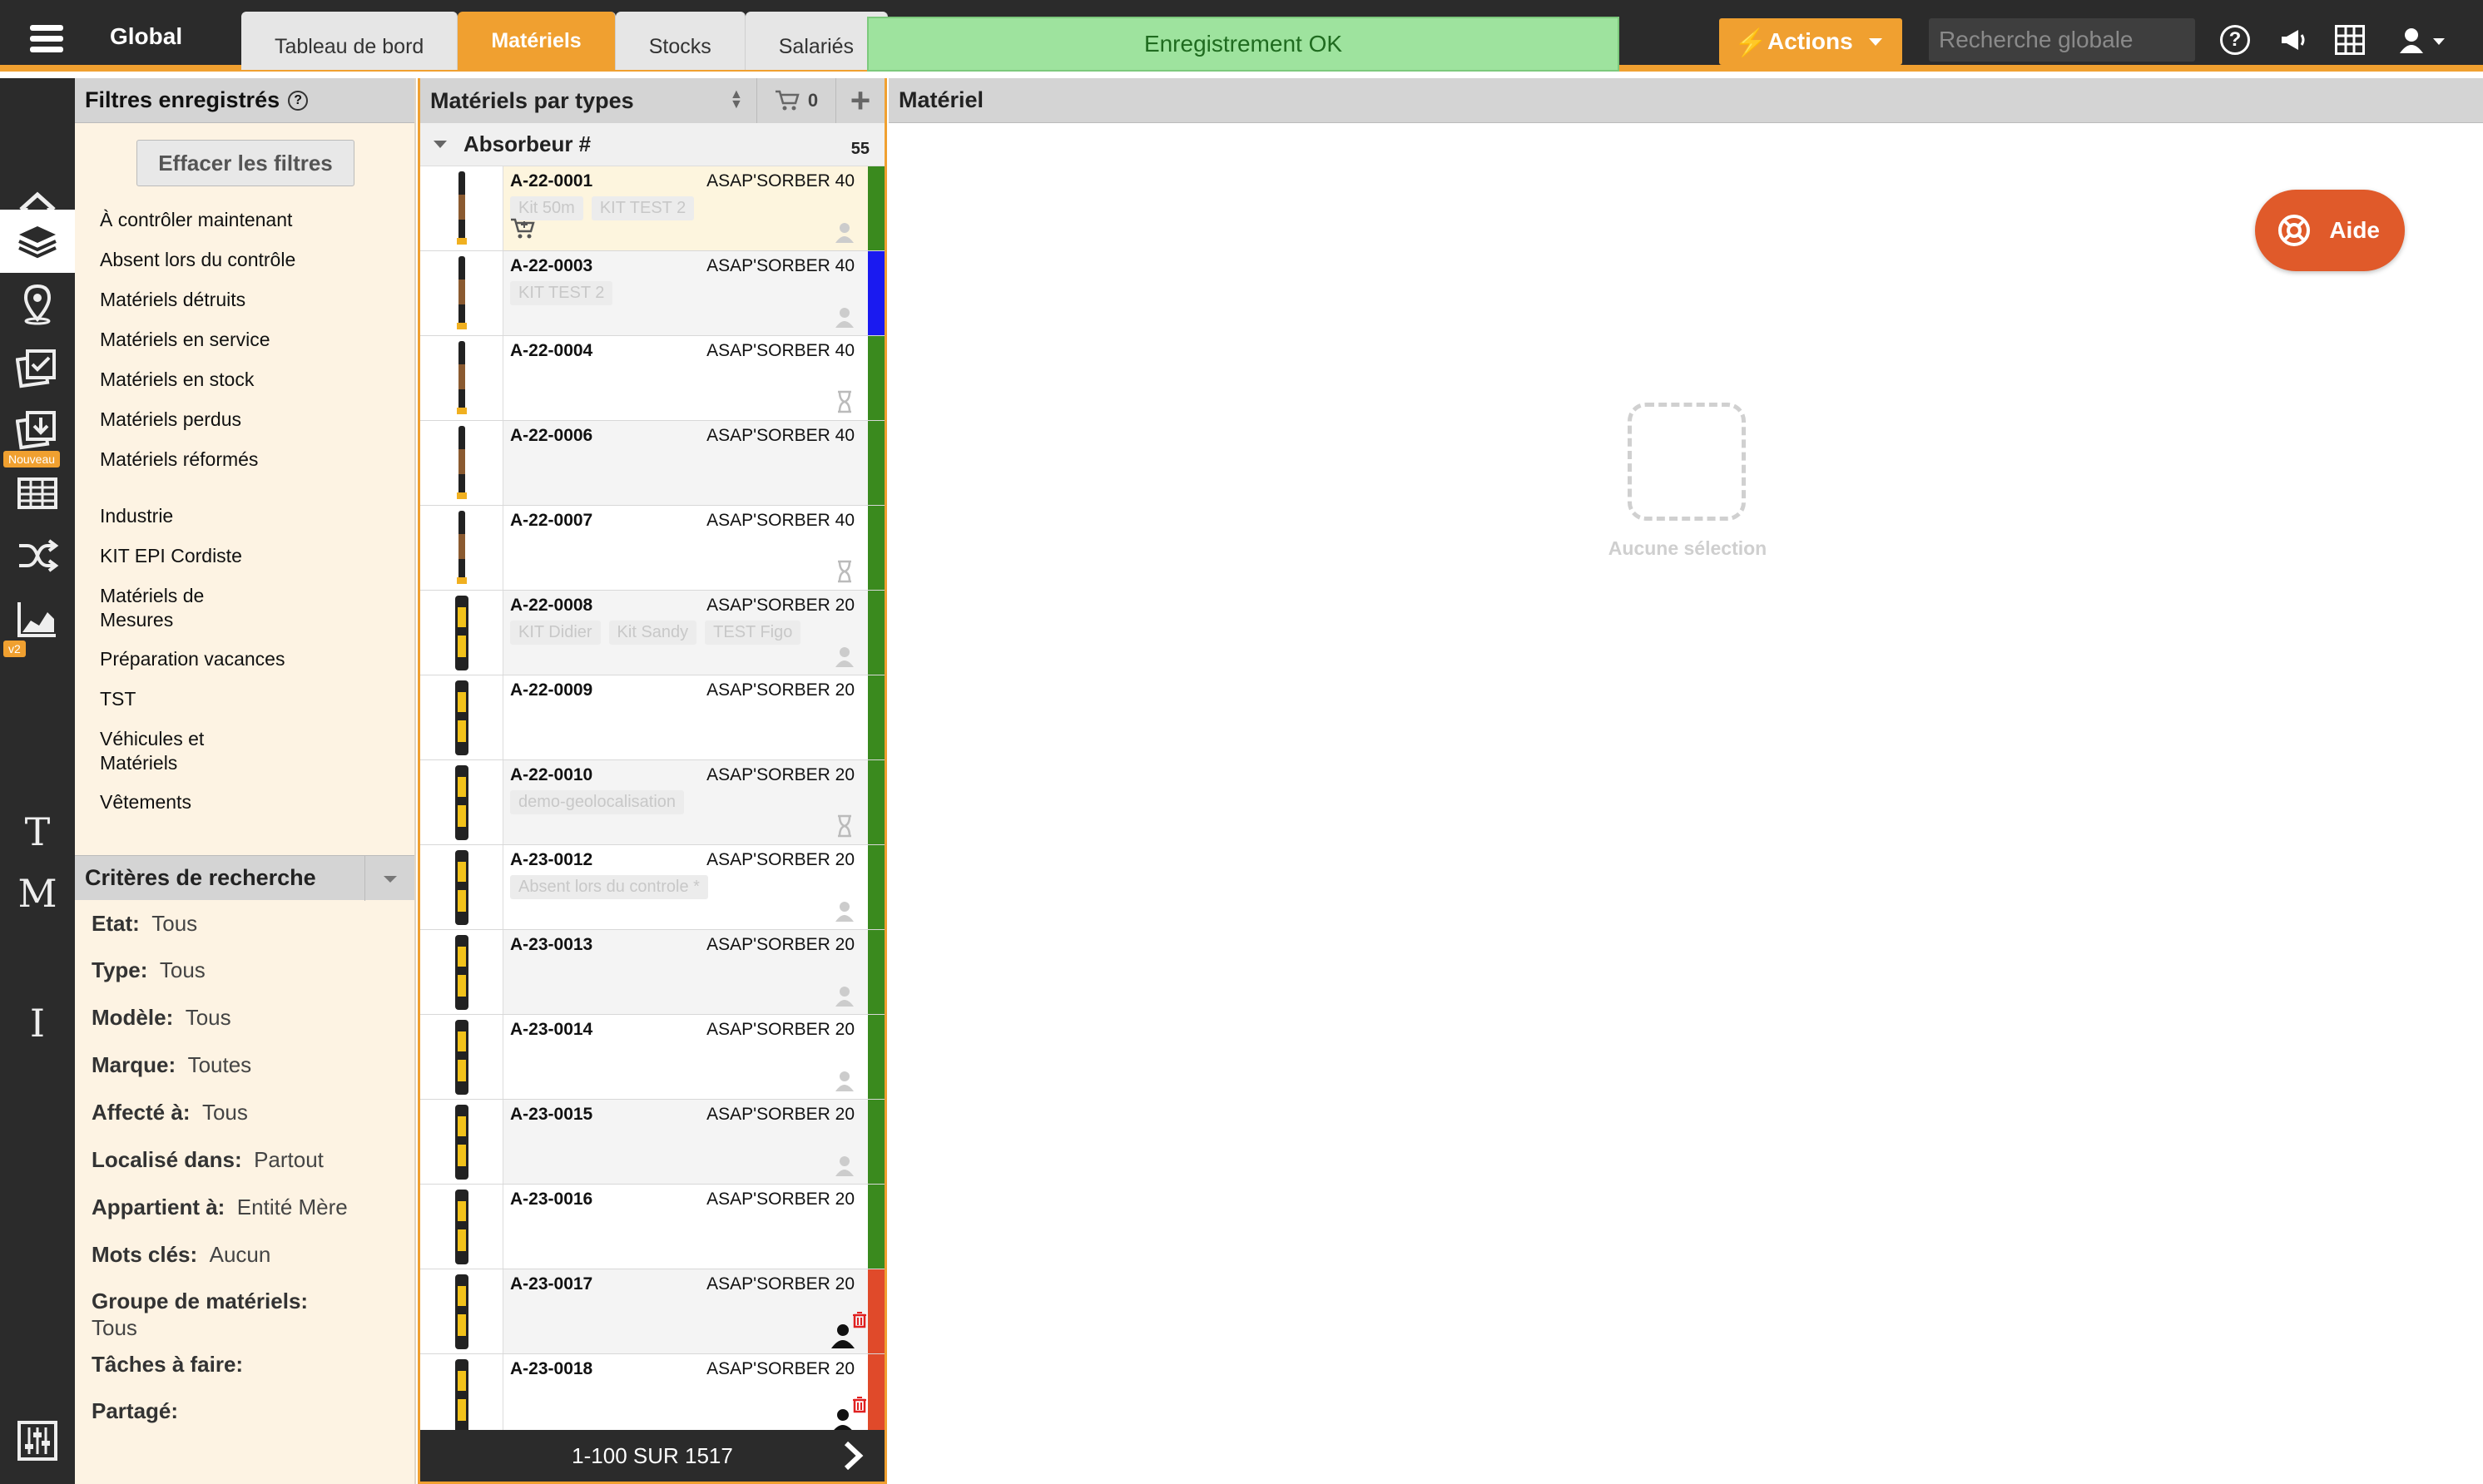 The width and height of the screenshot is (2483, 1484). Describe the element at coordinates (551, 351) in the screenshot. I see `equipment-code: A-22-0004` at that location.